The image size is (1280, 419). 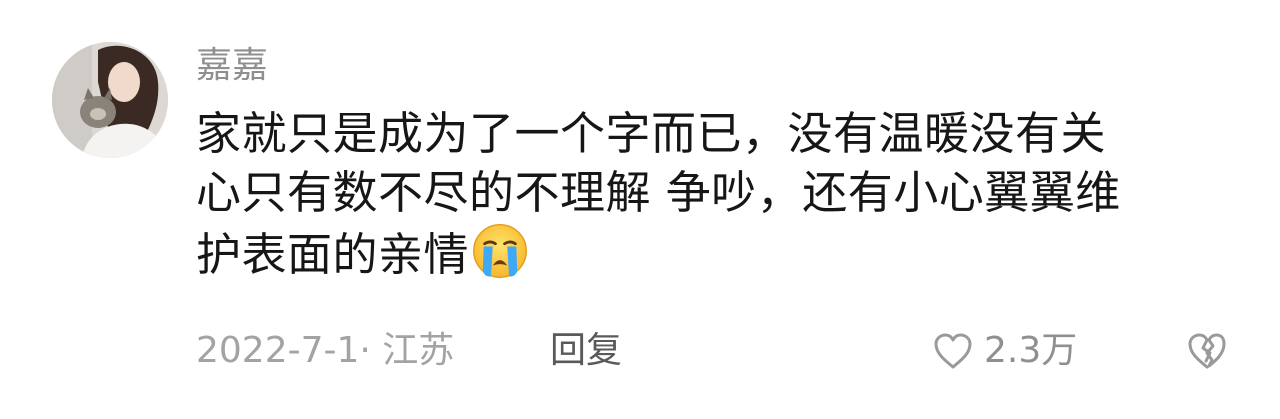 What do you see at coordinates (738, 351) in the screenshot?
I see `comment-meta: 2022-7-1· 江苏 回复 2.3万` at bounding box center [738, 351].